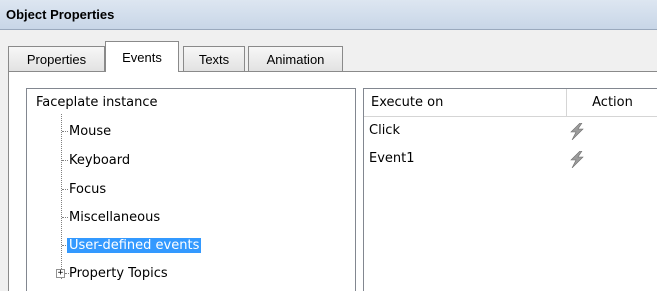  I want to click on tree-root: Faceplate instance, so click(97, 102).